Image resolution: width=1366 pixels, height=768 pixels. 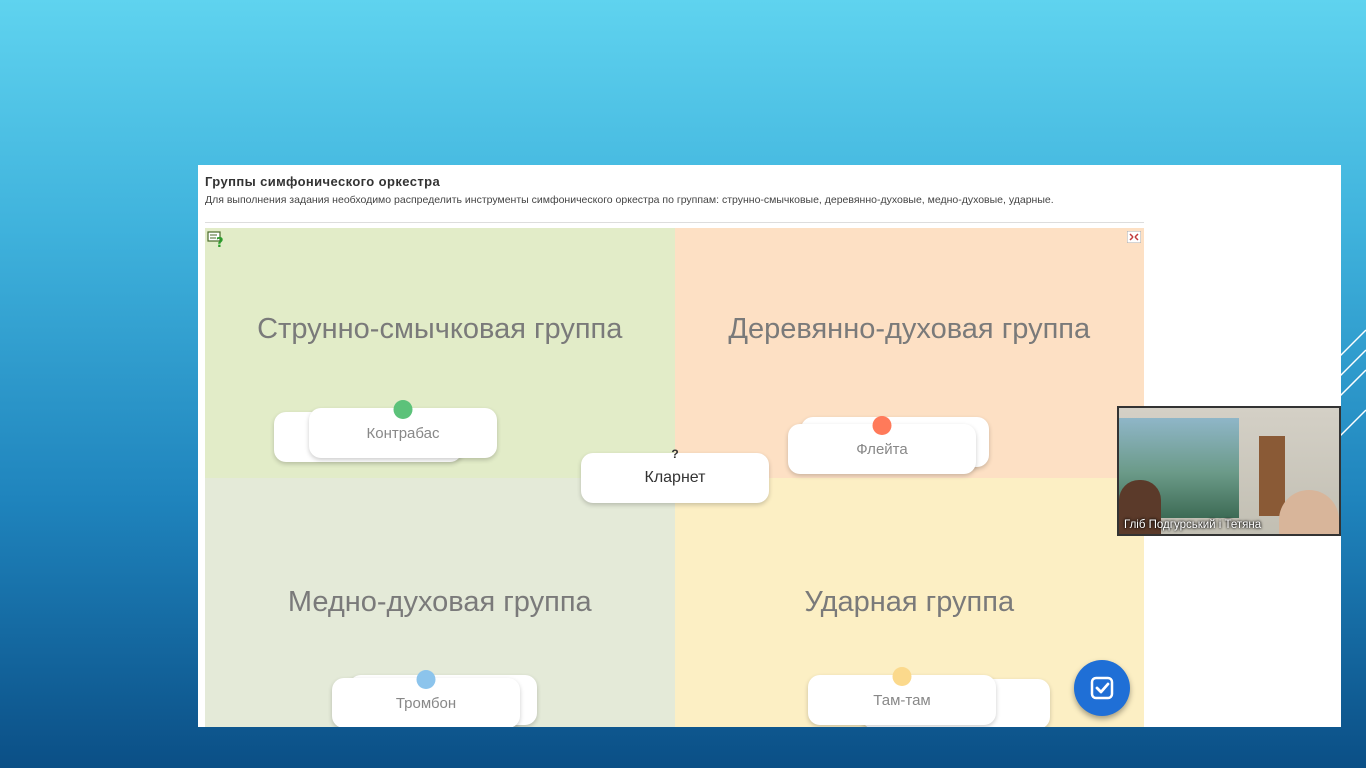 I want to click on instrument-card-woodwind: Флейта, so click(x=882, y=445).